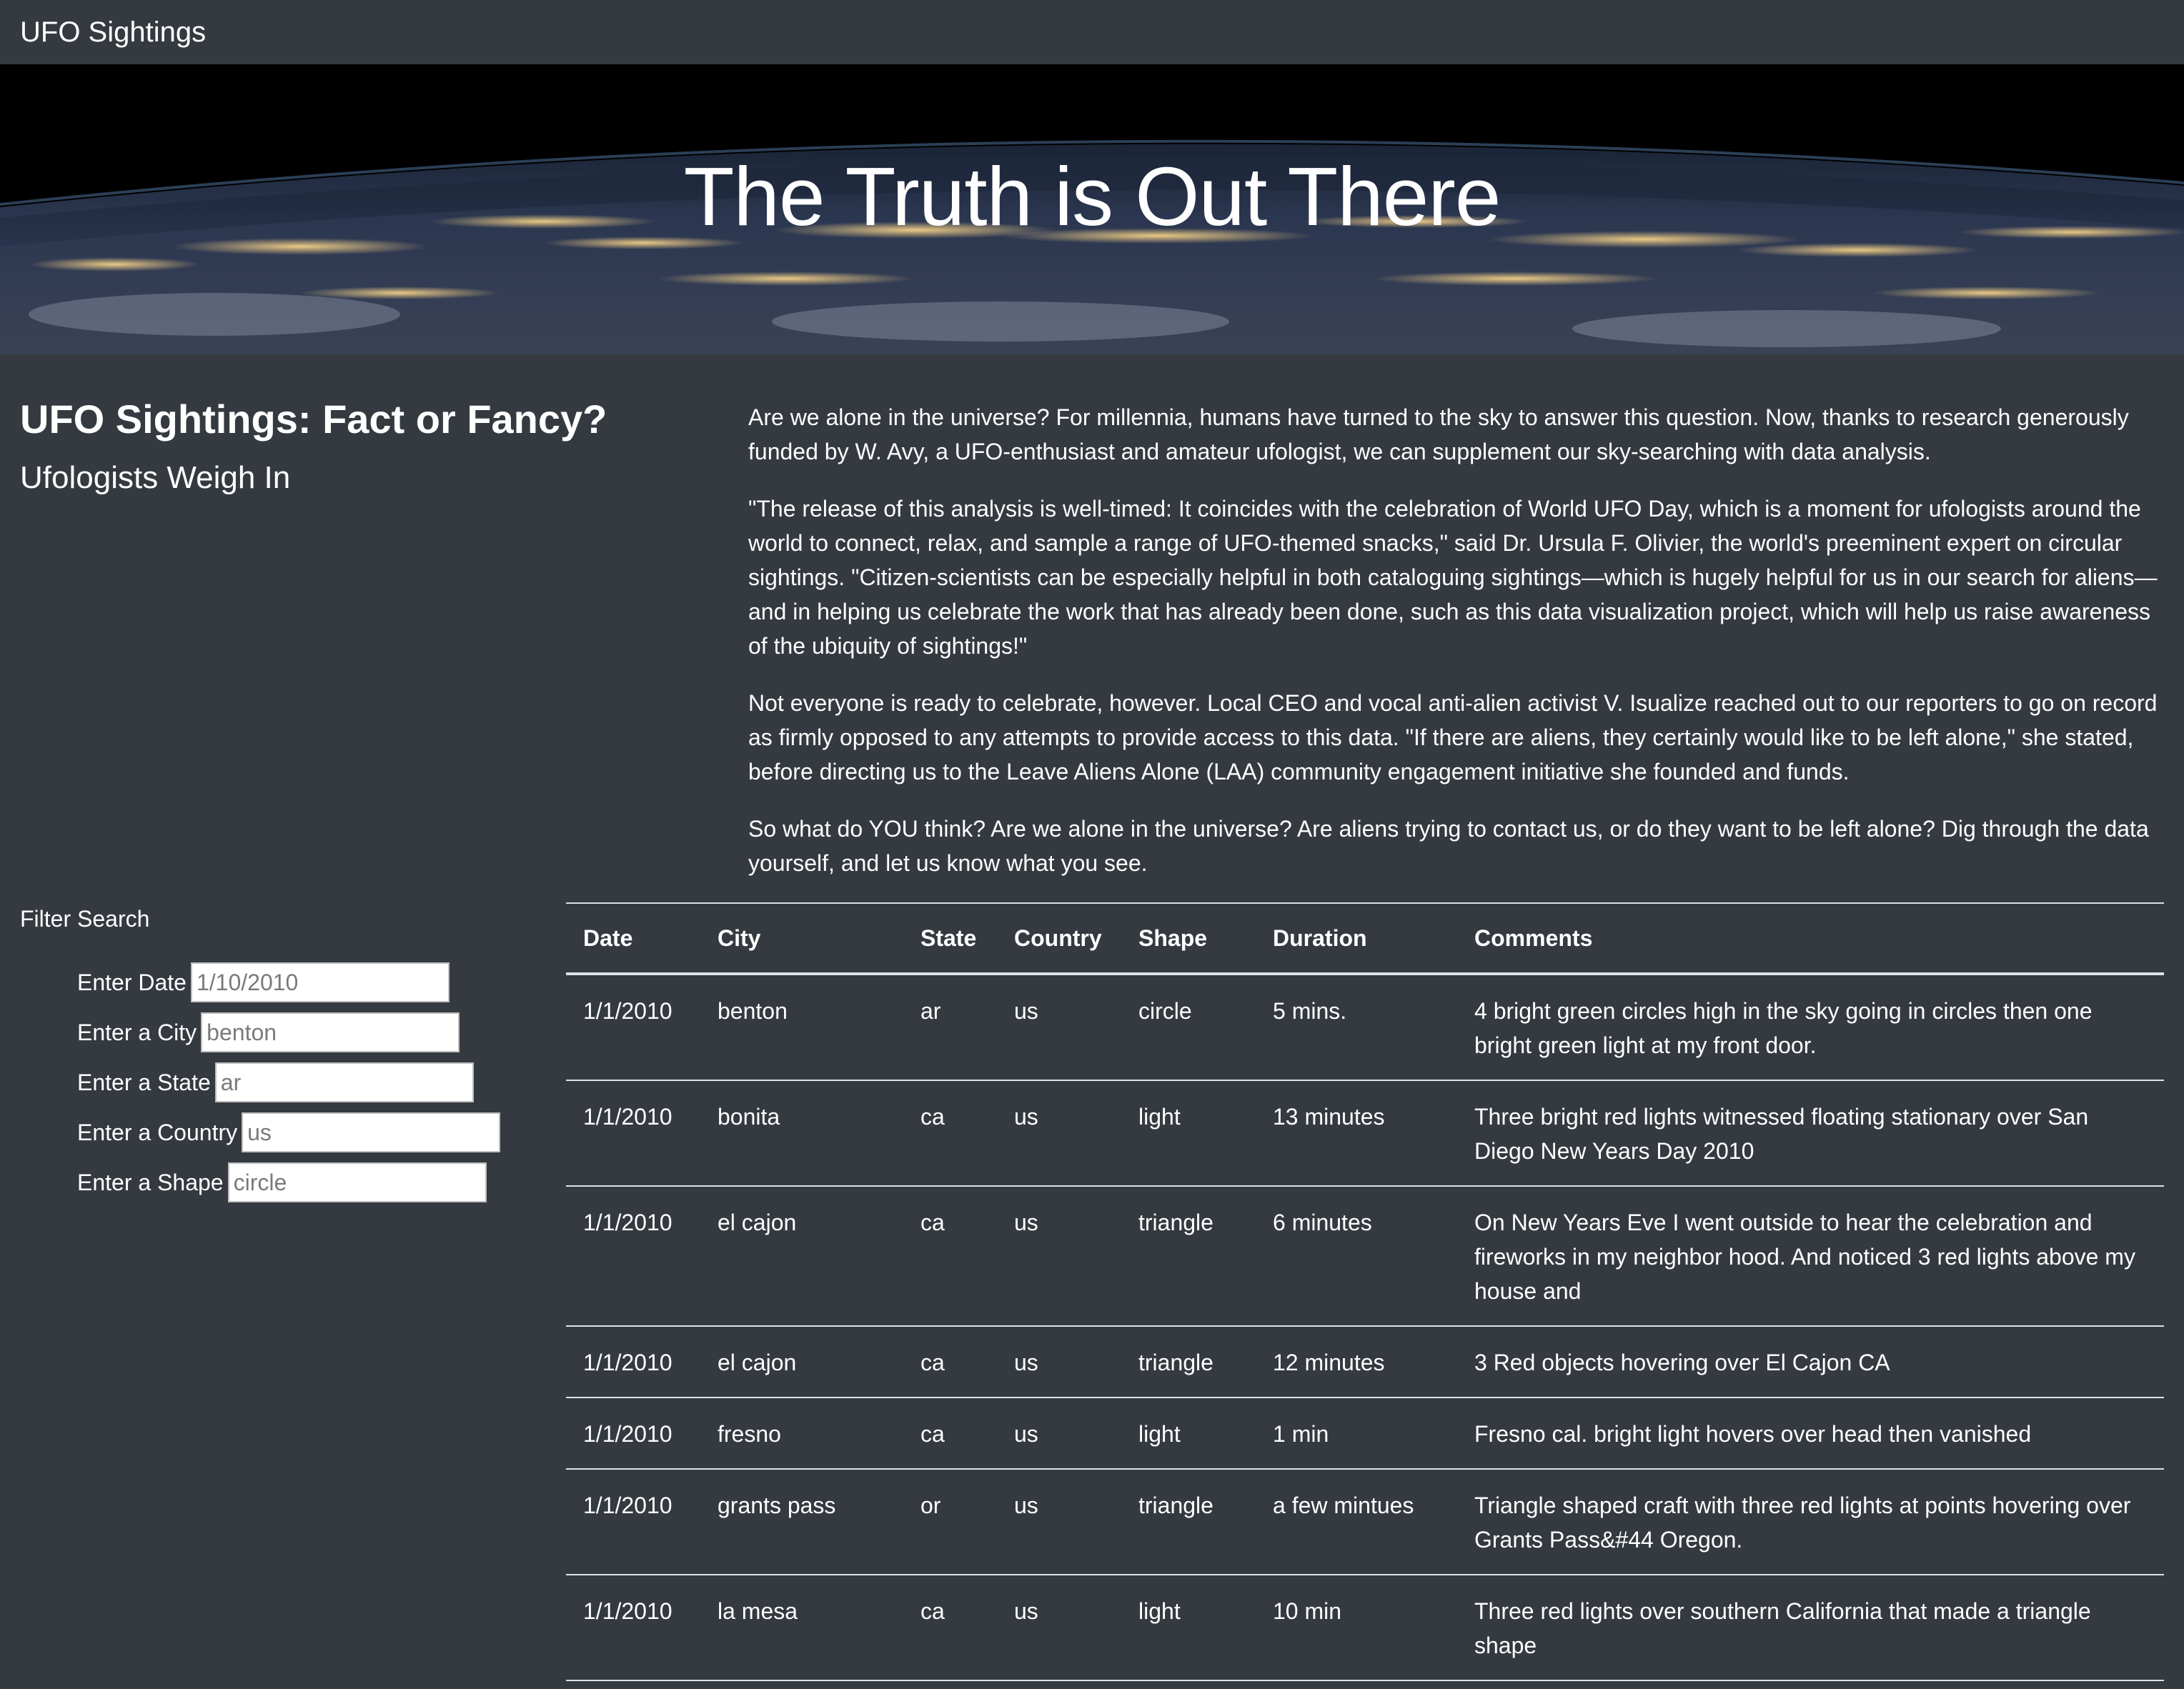  What do you see at coordinates (1356, 938) in the screenshot?
I see `header-duration: Duration` at bounding box center [1356, 938].